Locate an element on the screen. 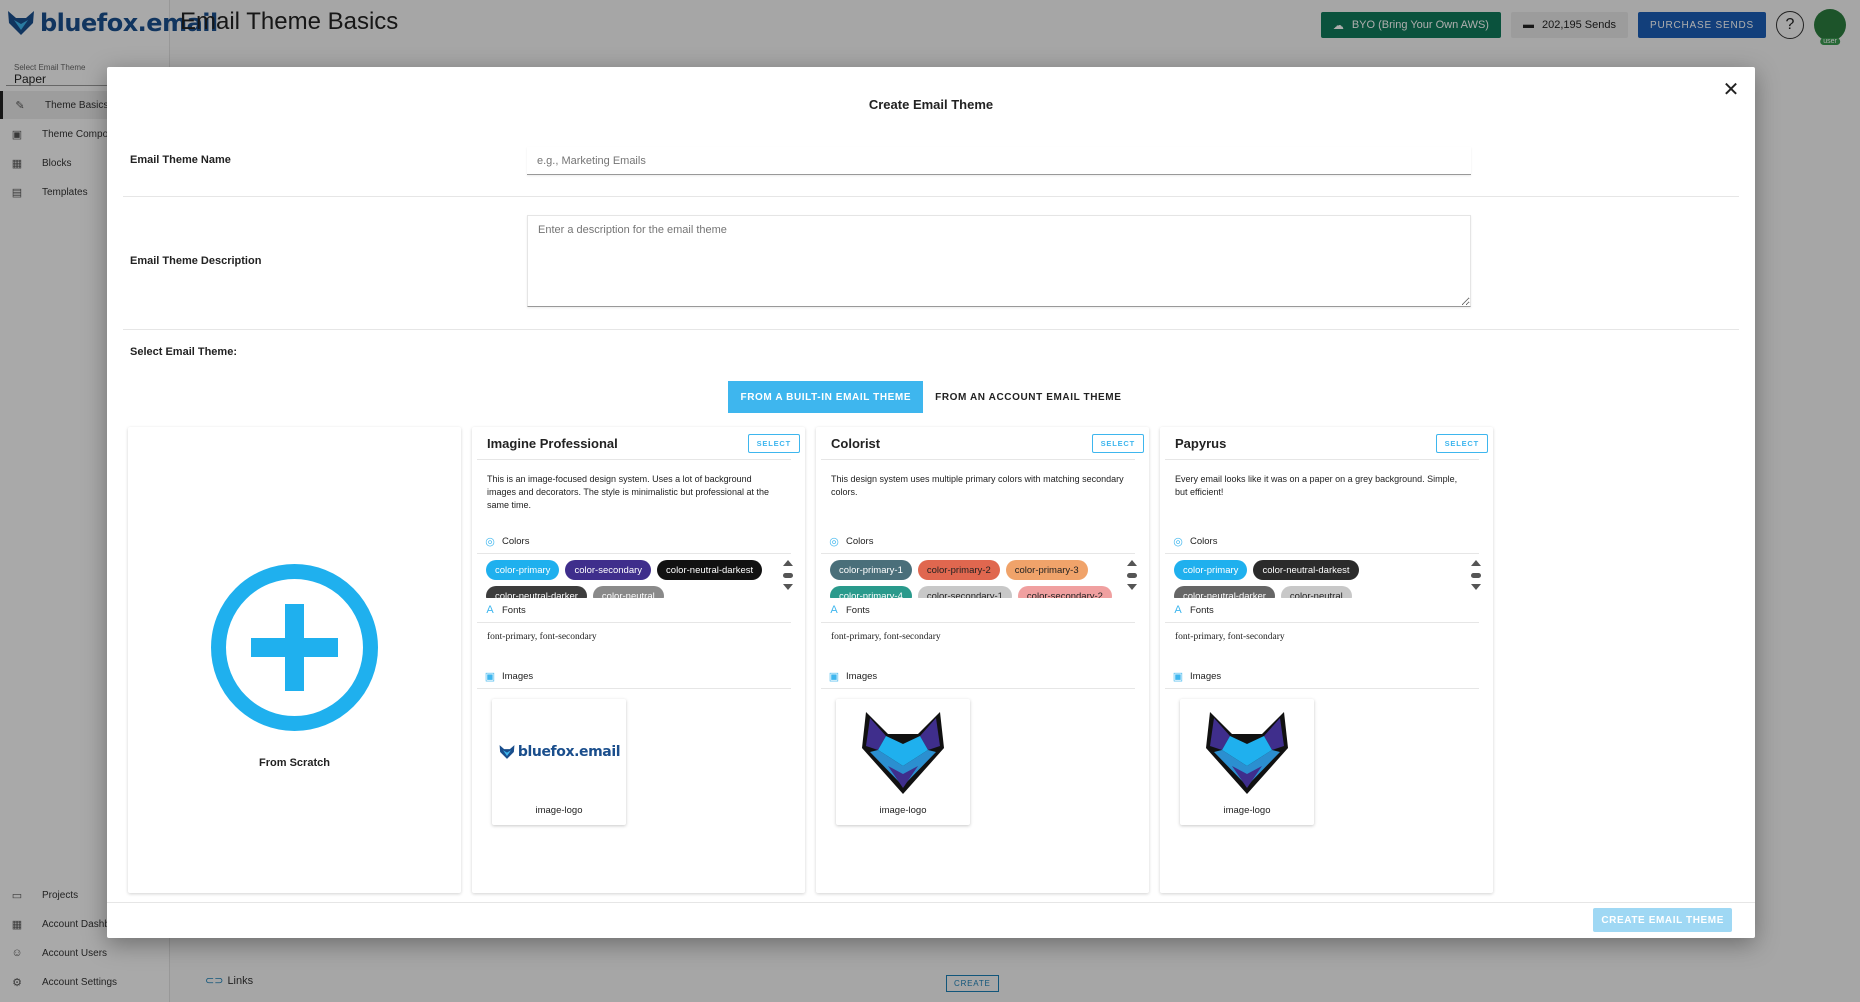  color-chip: color-neutral-darker is located at coordinates (536, 592).